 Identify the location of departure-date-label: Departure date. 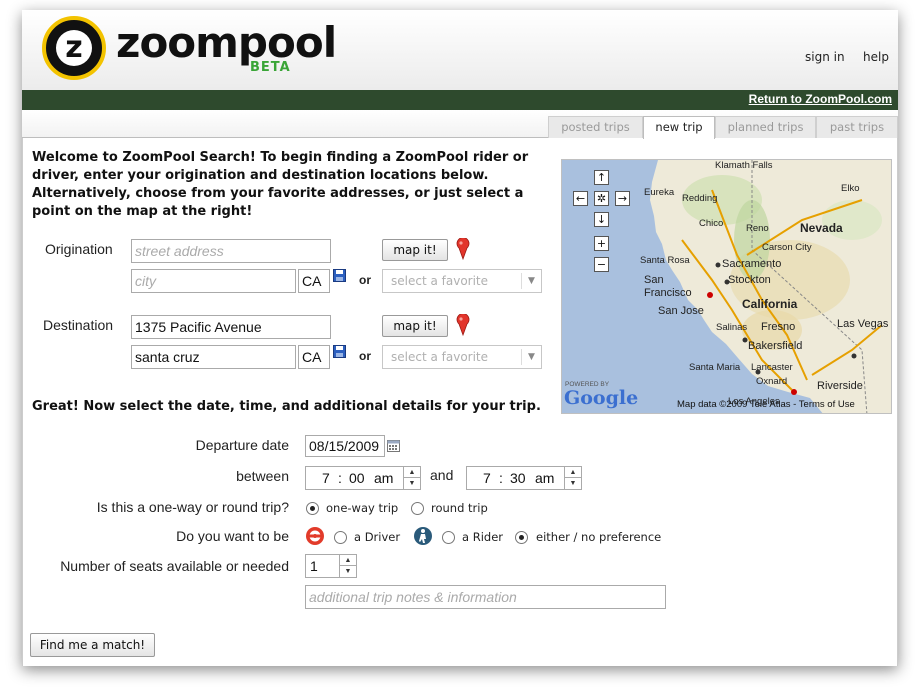
(242, 445).